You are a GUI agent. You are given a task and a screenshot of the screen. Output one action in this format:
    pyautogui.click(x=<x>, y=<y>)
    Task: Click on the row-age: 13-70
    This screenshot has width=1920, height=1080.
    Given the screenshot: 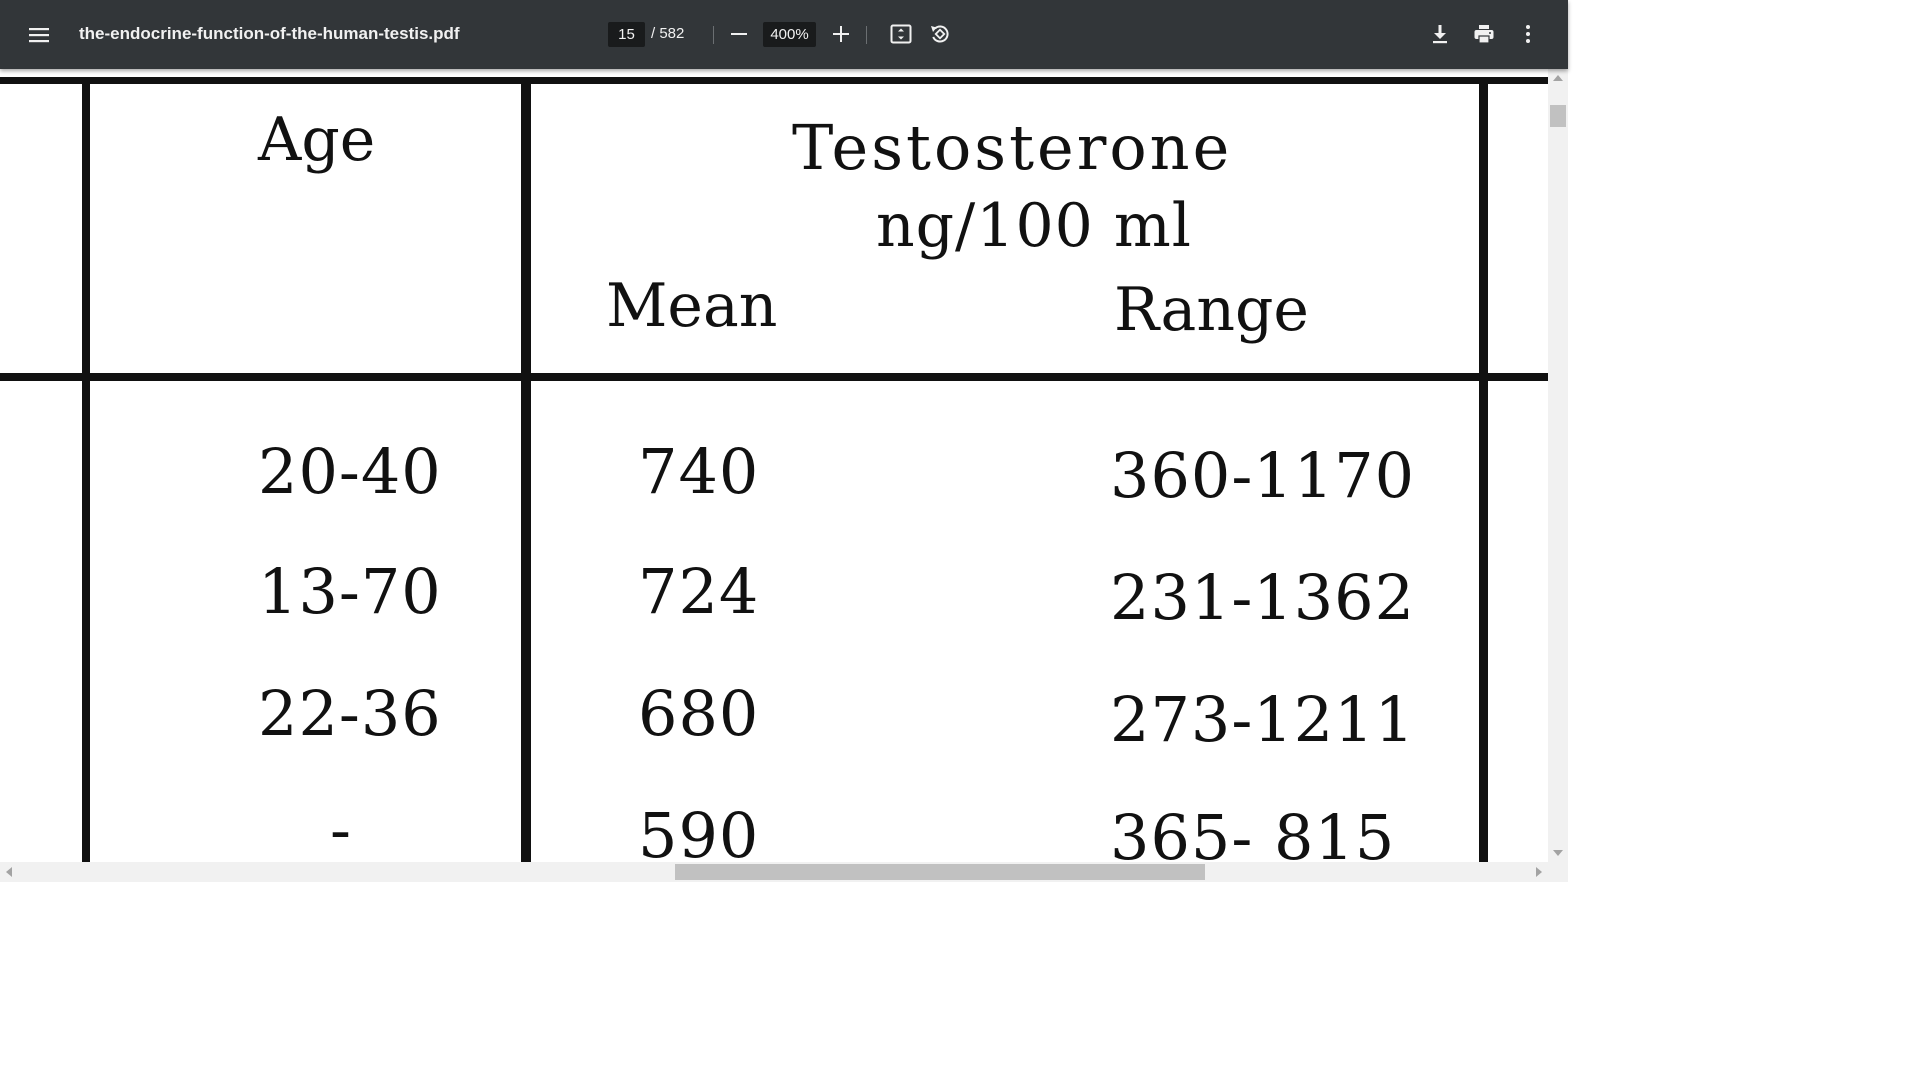 What is the action you would take?
    pyautogui.click(x=350, y=591)
    